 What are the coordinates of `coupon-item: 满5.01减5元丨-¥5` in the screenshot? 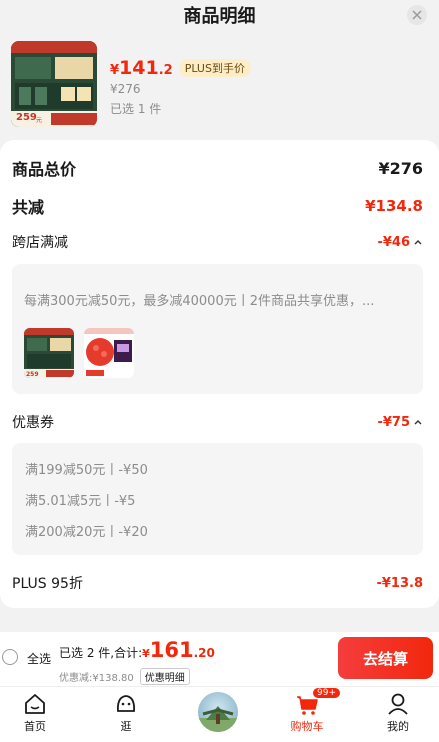 It's located at (80, 501).